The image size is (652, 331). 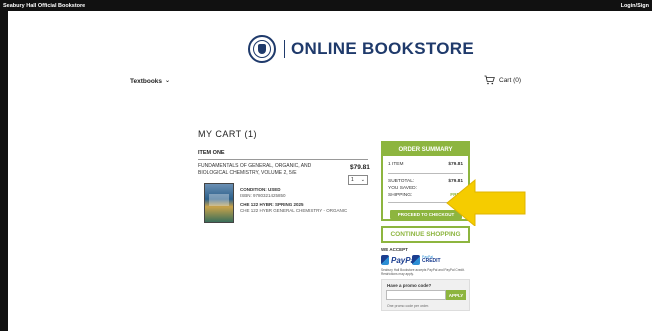 What do you see at coordinates (294, 210) in the screenshot?
I see `item-course-name: CHE 122 HYBR GENERAL CHEMISTRY - ORGANIC` at bounding box center [294, 210].